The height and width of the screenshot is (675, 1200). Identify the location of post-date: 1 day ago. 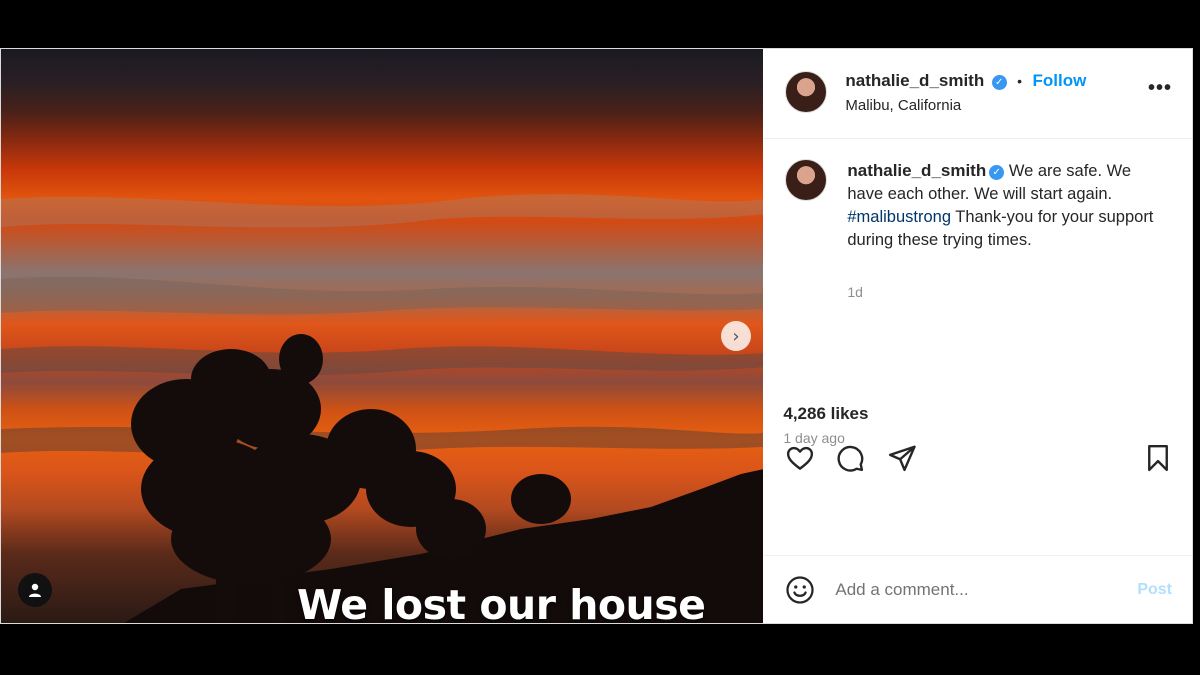
(814, 438).